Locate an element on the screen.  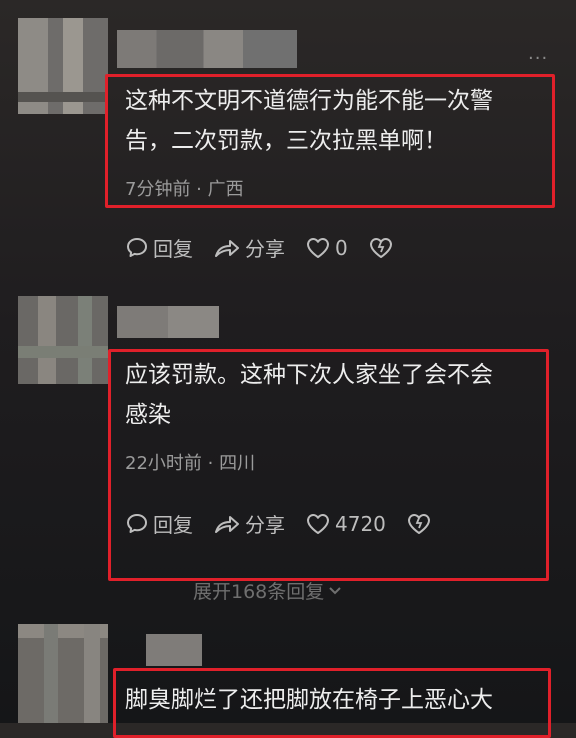
comment-actions: 回复 分享 4720 is located at coordinates (280, 523).